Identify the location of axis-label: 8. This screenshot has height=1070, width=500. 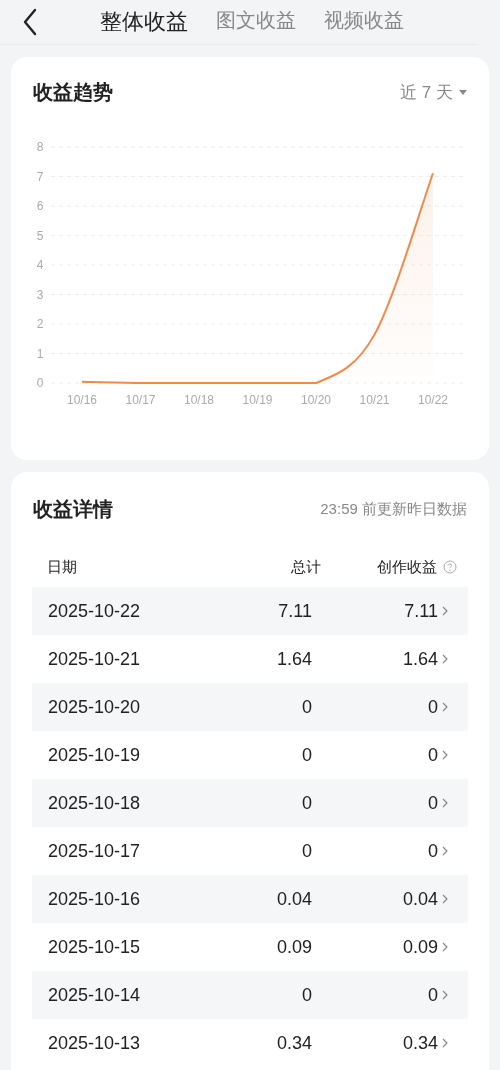
(40, 147).